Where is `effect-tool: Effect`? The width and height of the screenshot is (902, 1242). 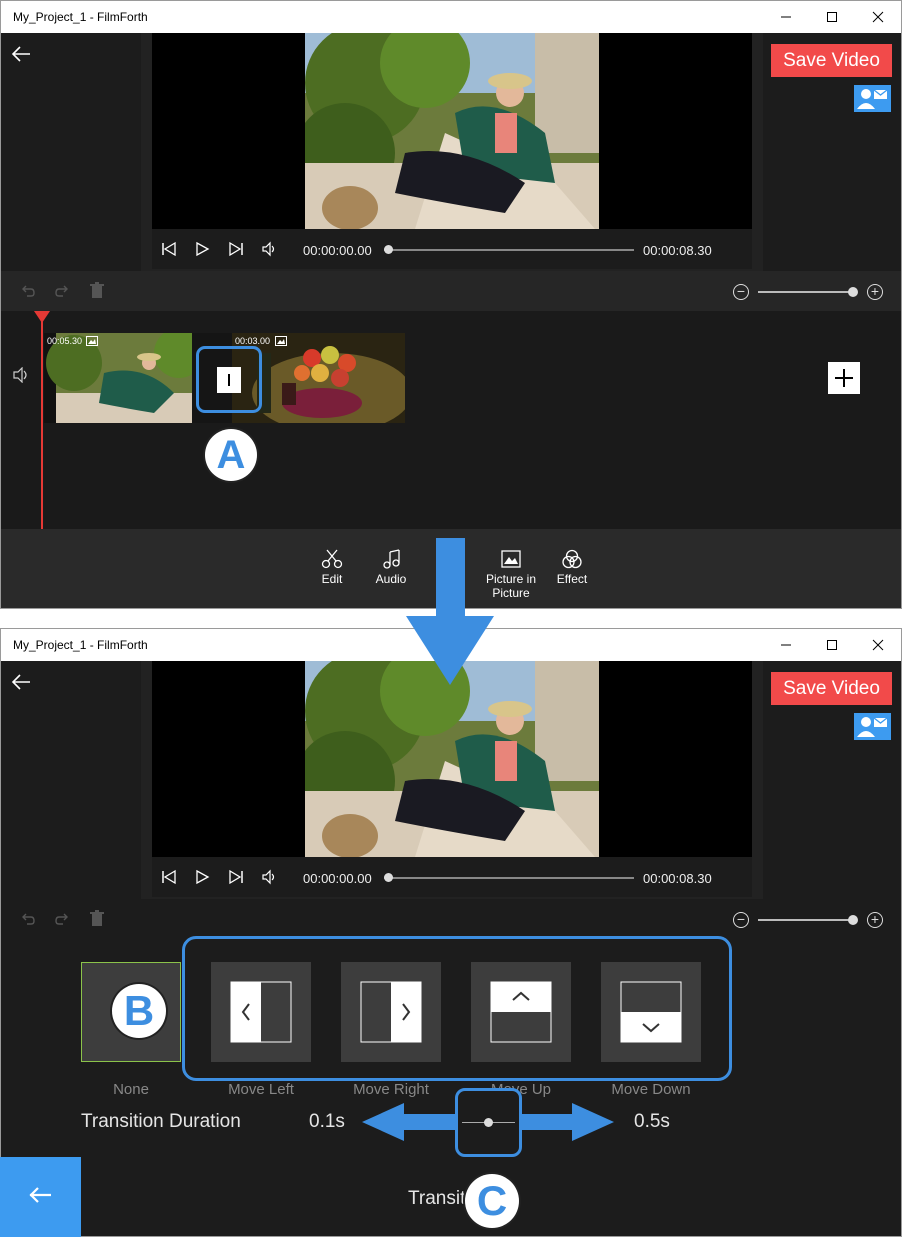 effect-tool: Effect is located at coordinates (572, 567).